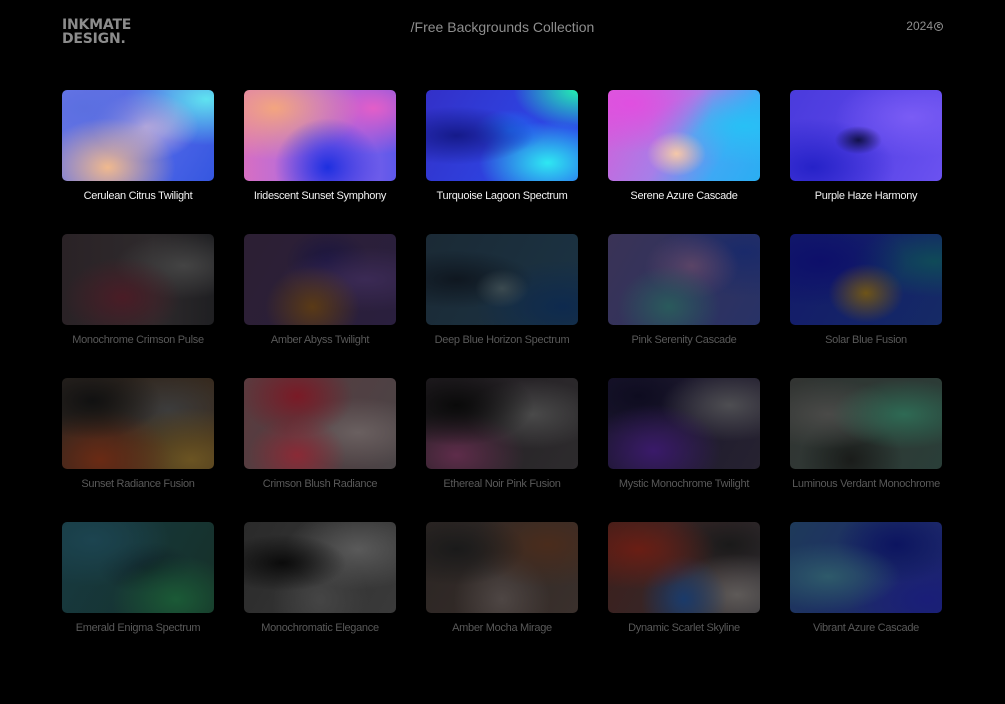 The image size is (1005, 704). Describe the element at coordinates (865, 628) in the screenshot. I see `background-title: Vibrant Azure Cascade` at that location.